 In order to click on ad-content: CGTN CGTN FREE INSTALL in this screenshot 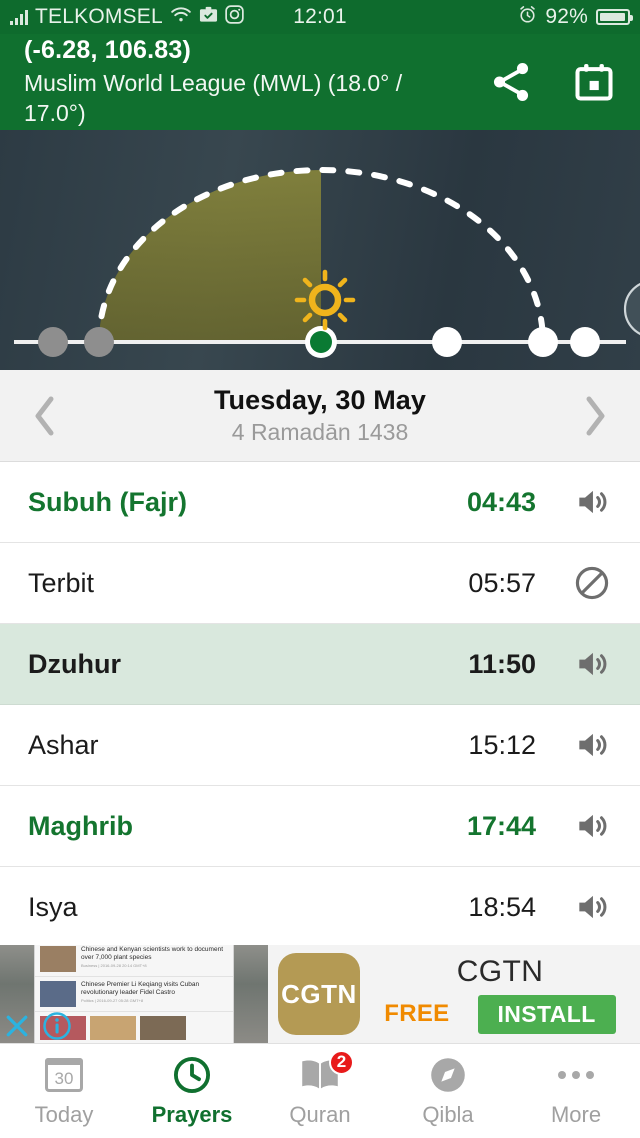, I will do `click(454, 994)`.